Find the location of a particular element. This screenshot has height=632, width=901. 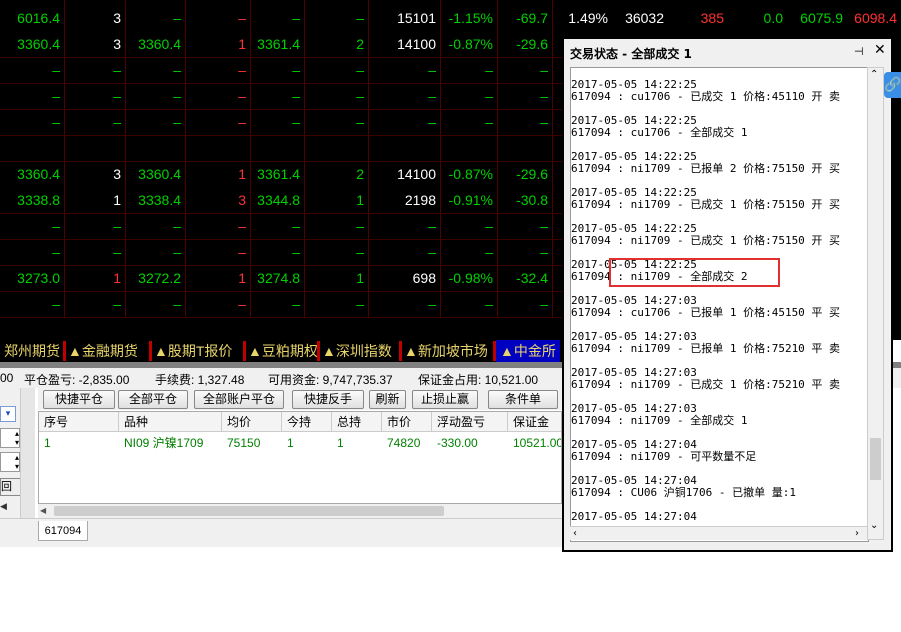

column-header: 今持 is located at coordinates (307, 422).